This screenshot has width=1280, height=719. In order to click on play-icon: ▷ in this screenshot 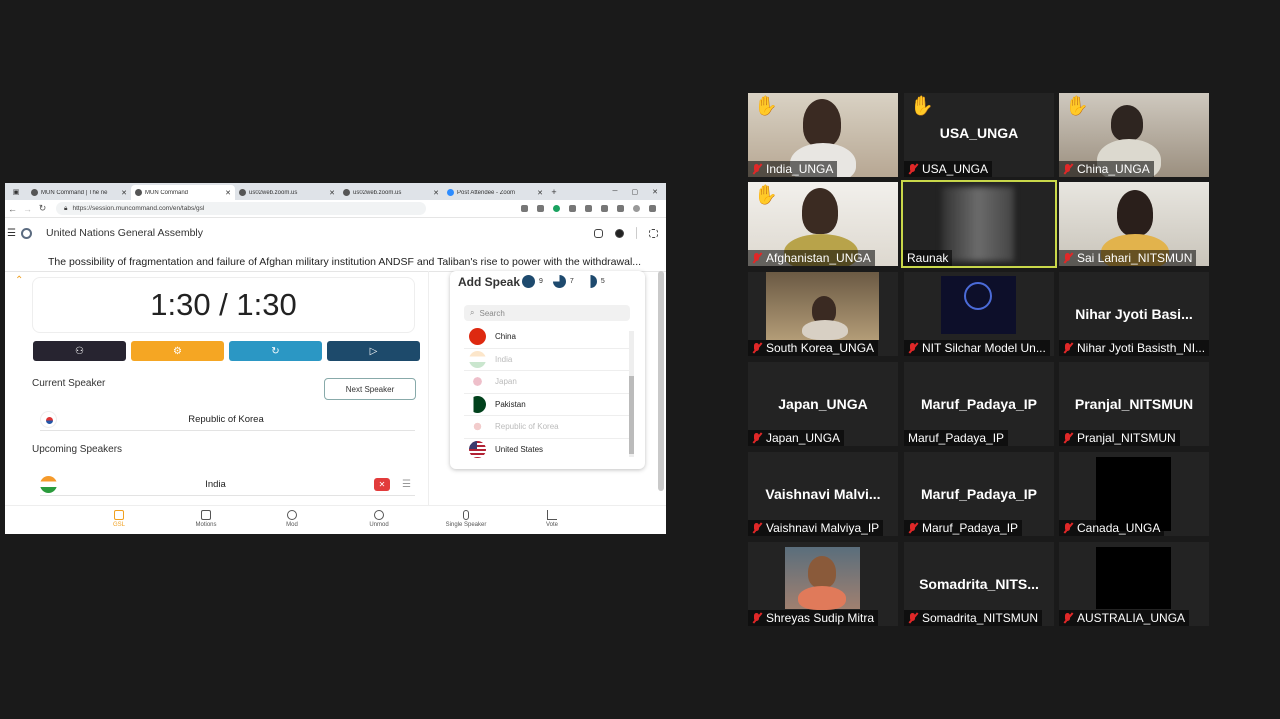, I will do `click(373, 351)`.